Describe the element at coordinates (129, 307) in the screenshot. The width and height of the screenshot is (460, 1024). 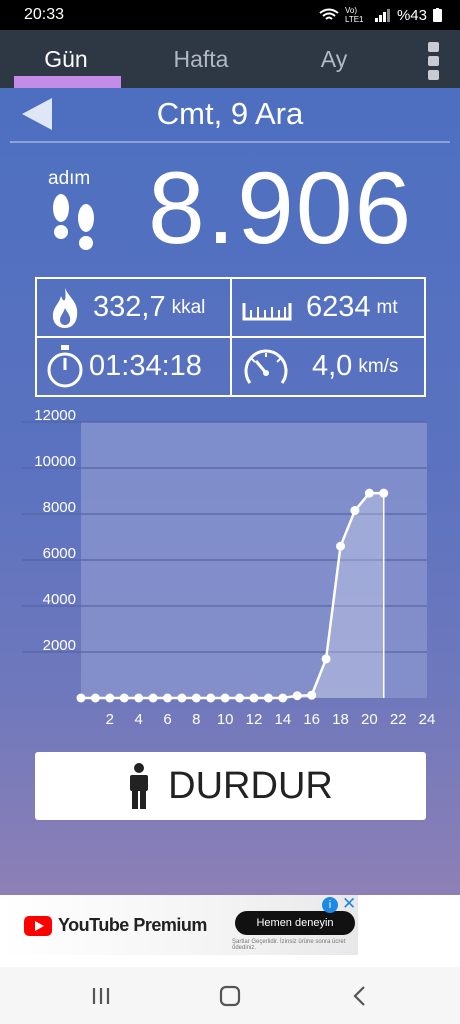
I see `calories-value: 332,7` at that location.